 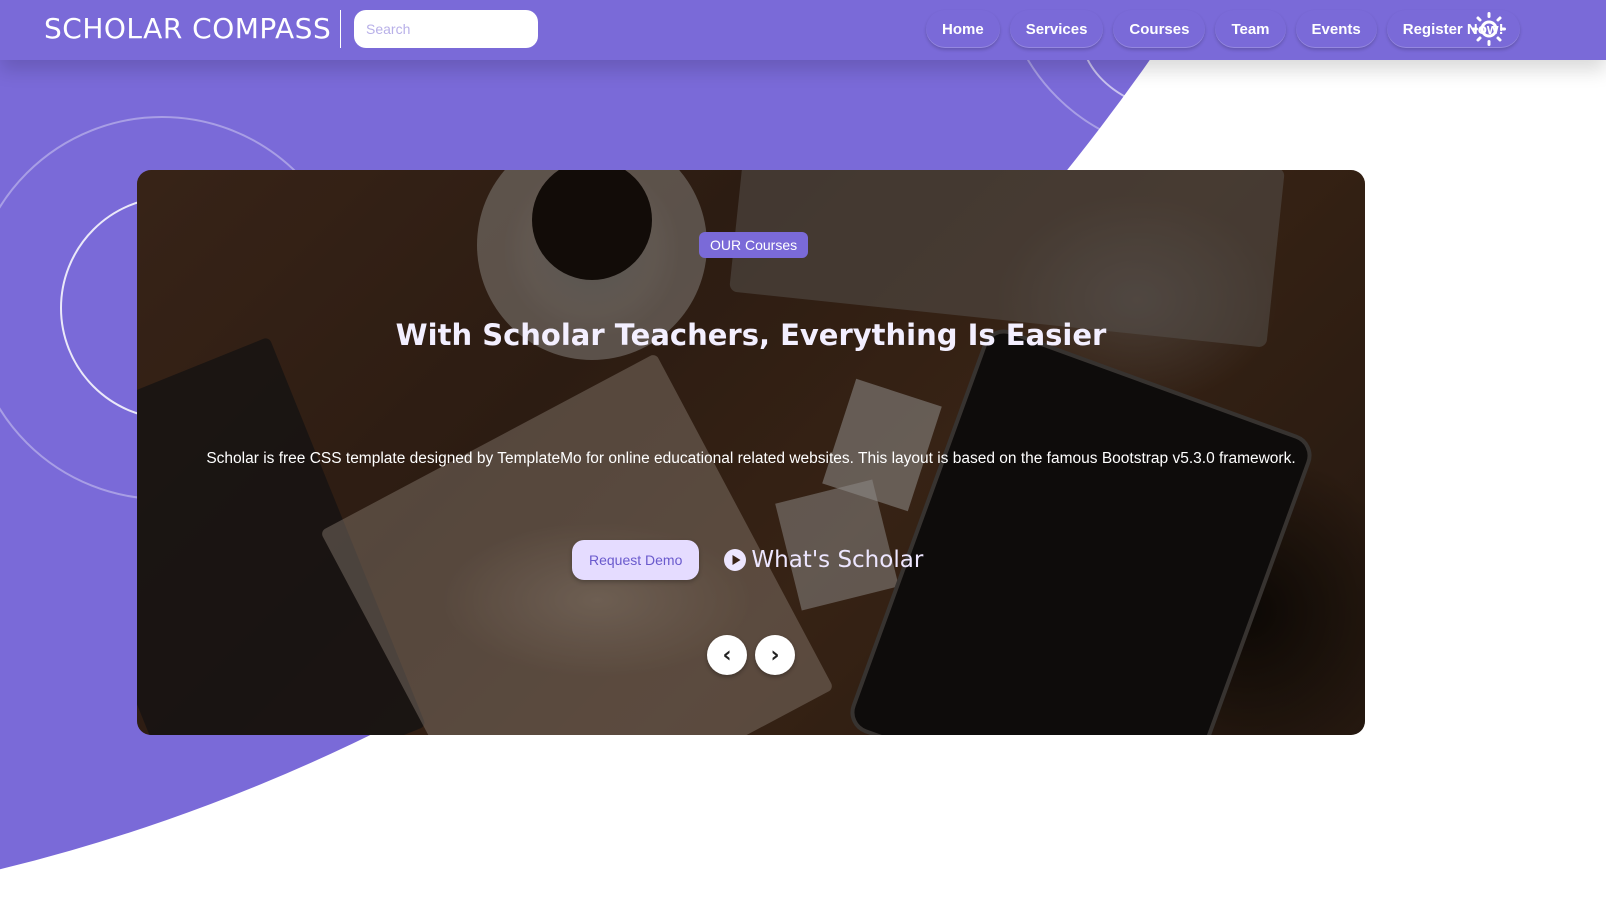 What do you see at coordinates (340, 29) in the screenshot?
I see `header-divider` at bounding box center [340, 29].